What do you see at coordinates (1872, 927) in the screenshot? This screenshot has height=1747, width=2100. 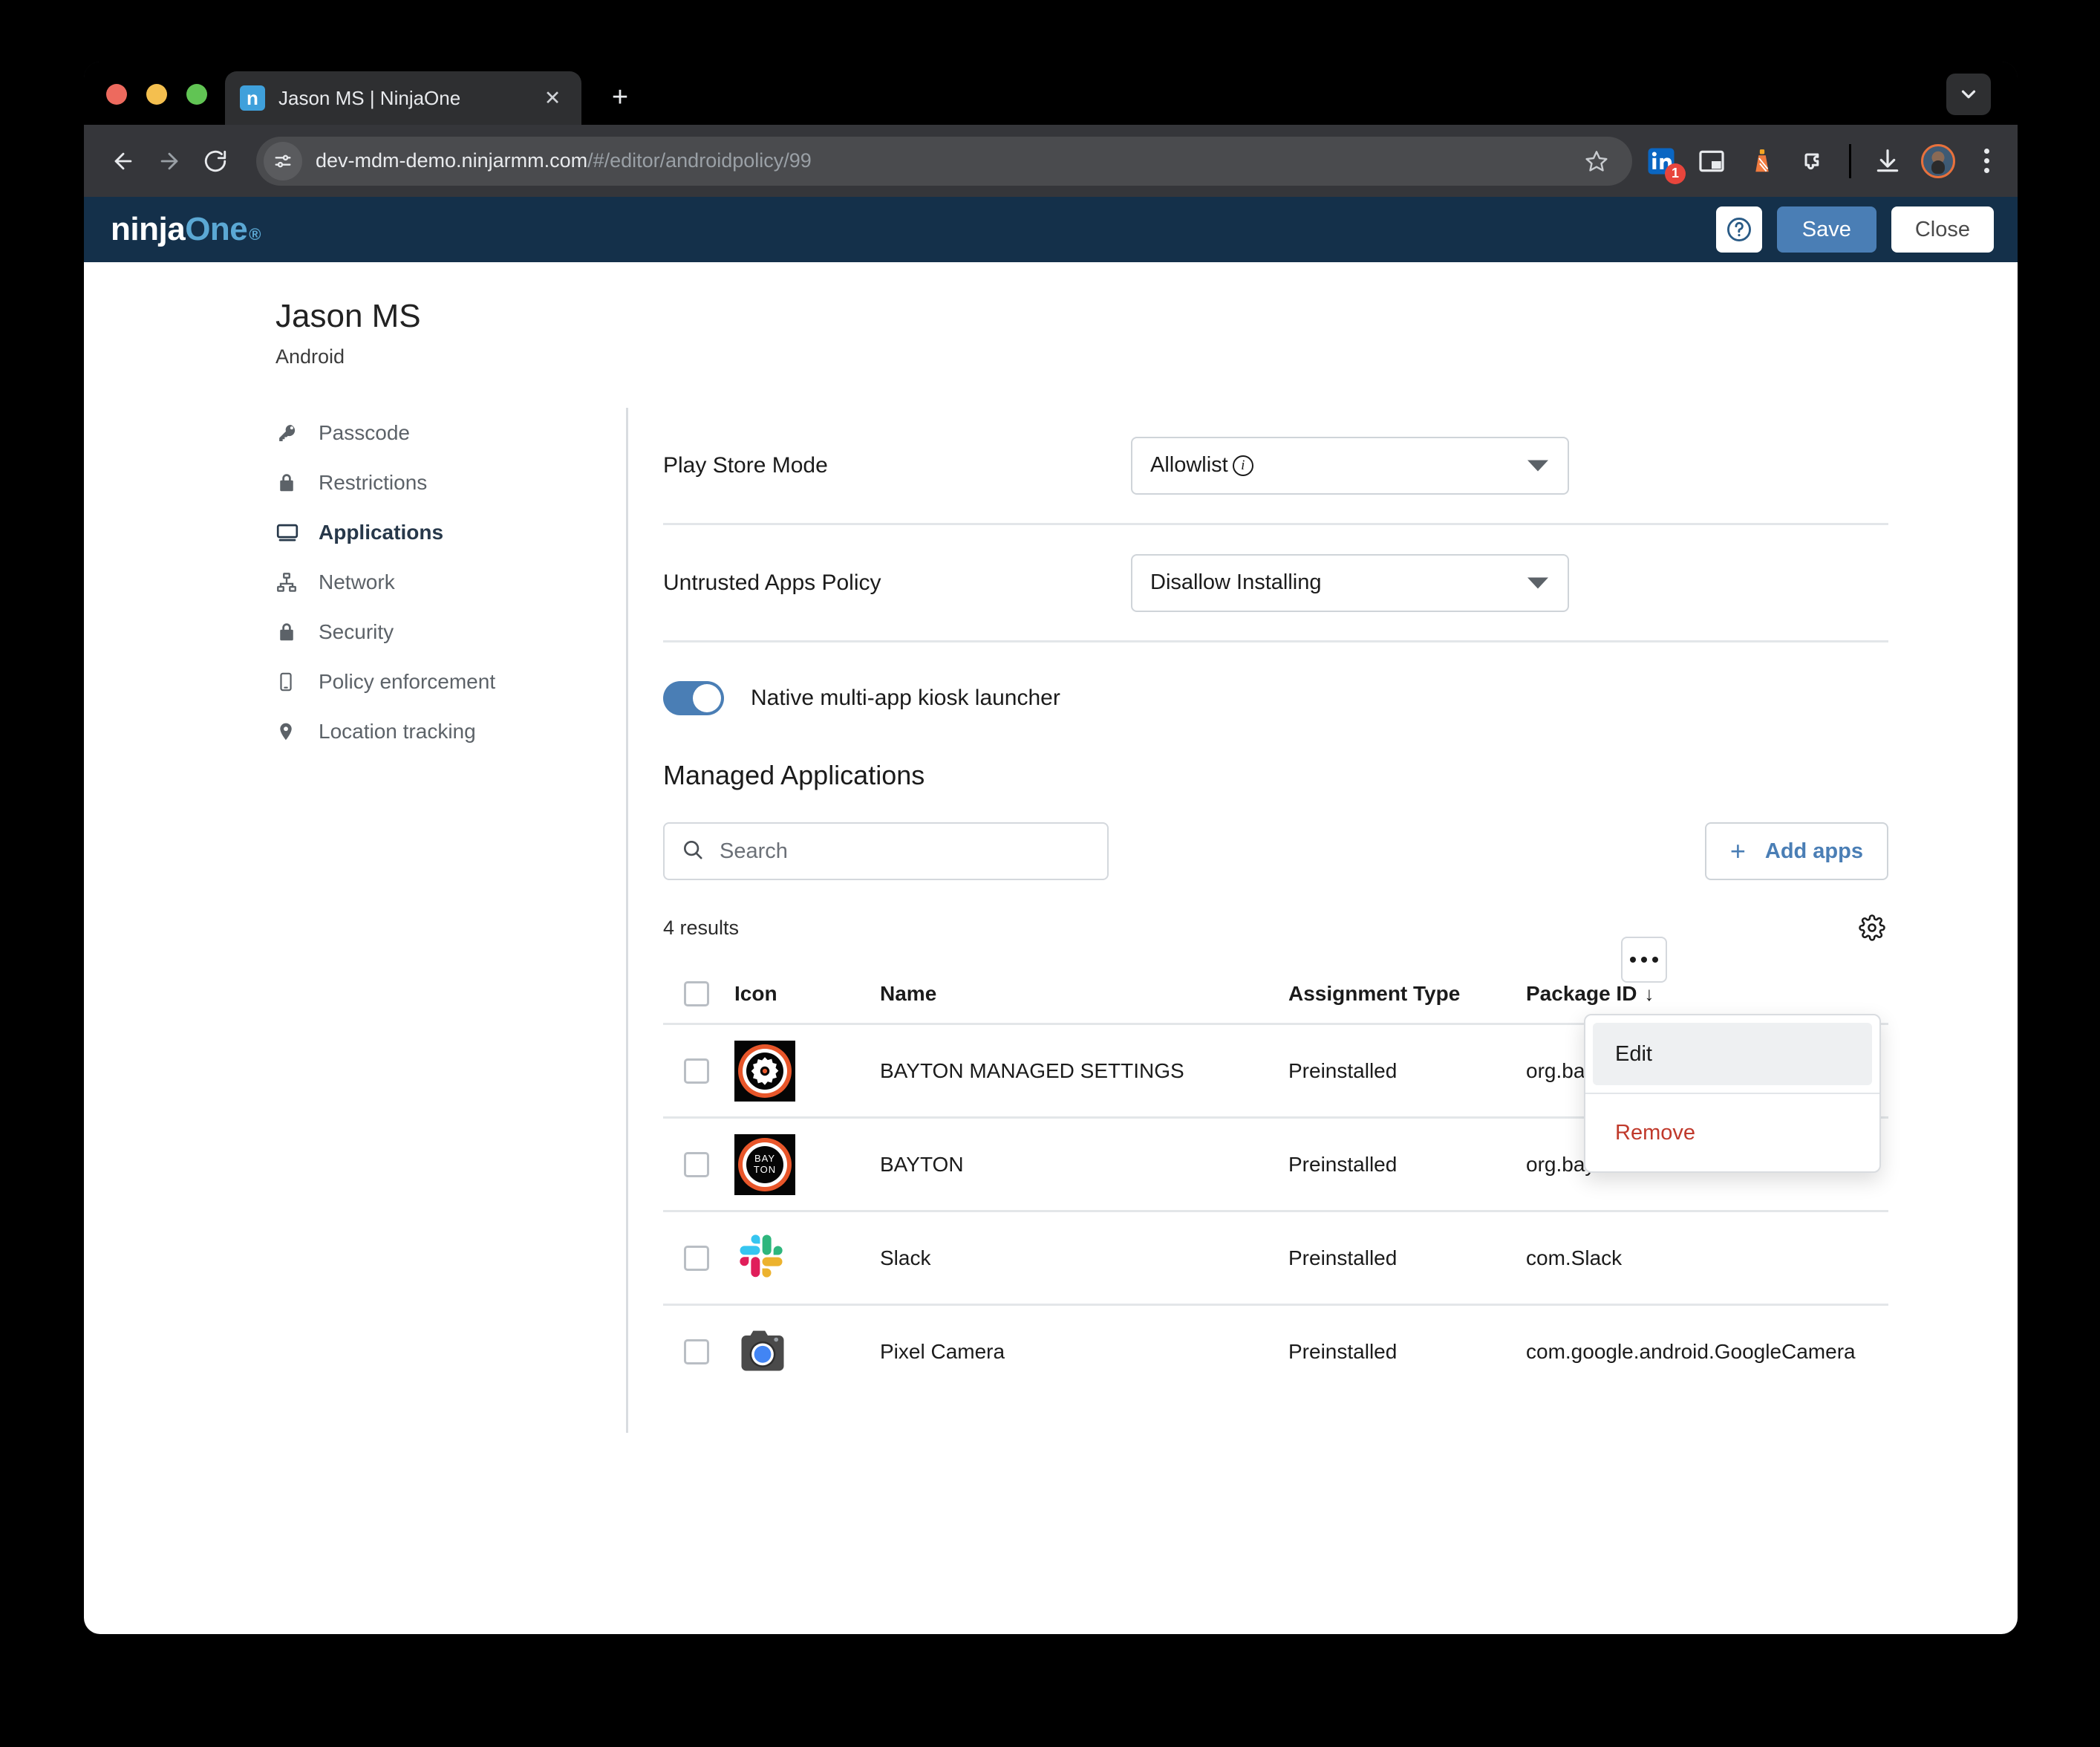 I see `gear-icon` at bounding box center [1872, 927].